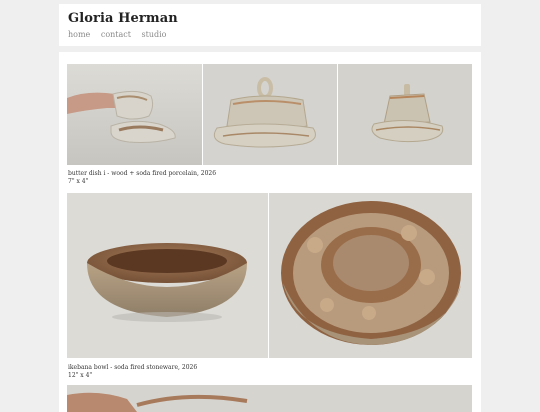 The image size is (540, 412). What do you see at coordinates (270, 25) in the screenshot?
I see `site-header: Gloria Herman home contact studio` at bounding box center [270, 25].